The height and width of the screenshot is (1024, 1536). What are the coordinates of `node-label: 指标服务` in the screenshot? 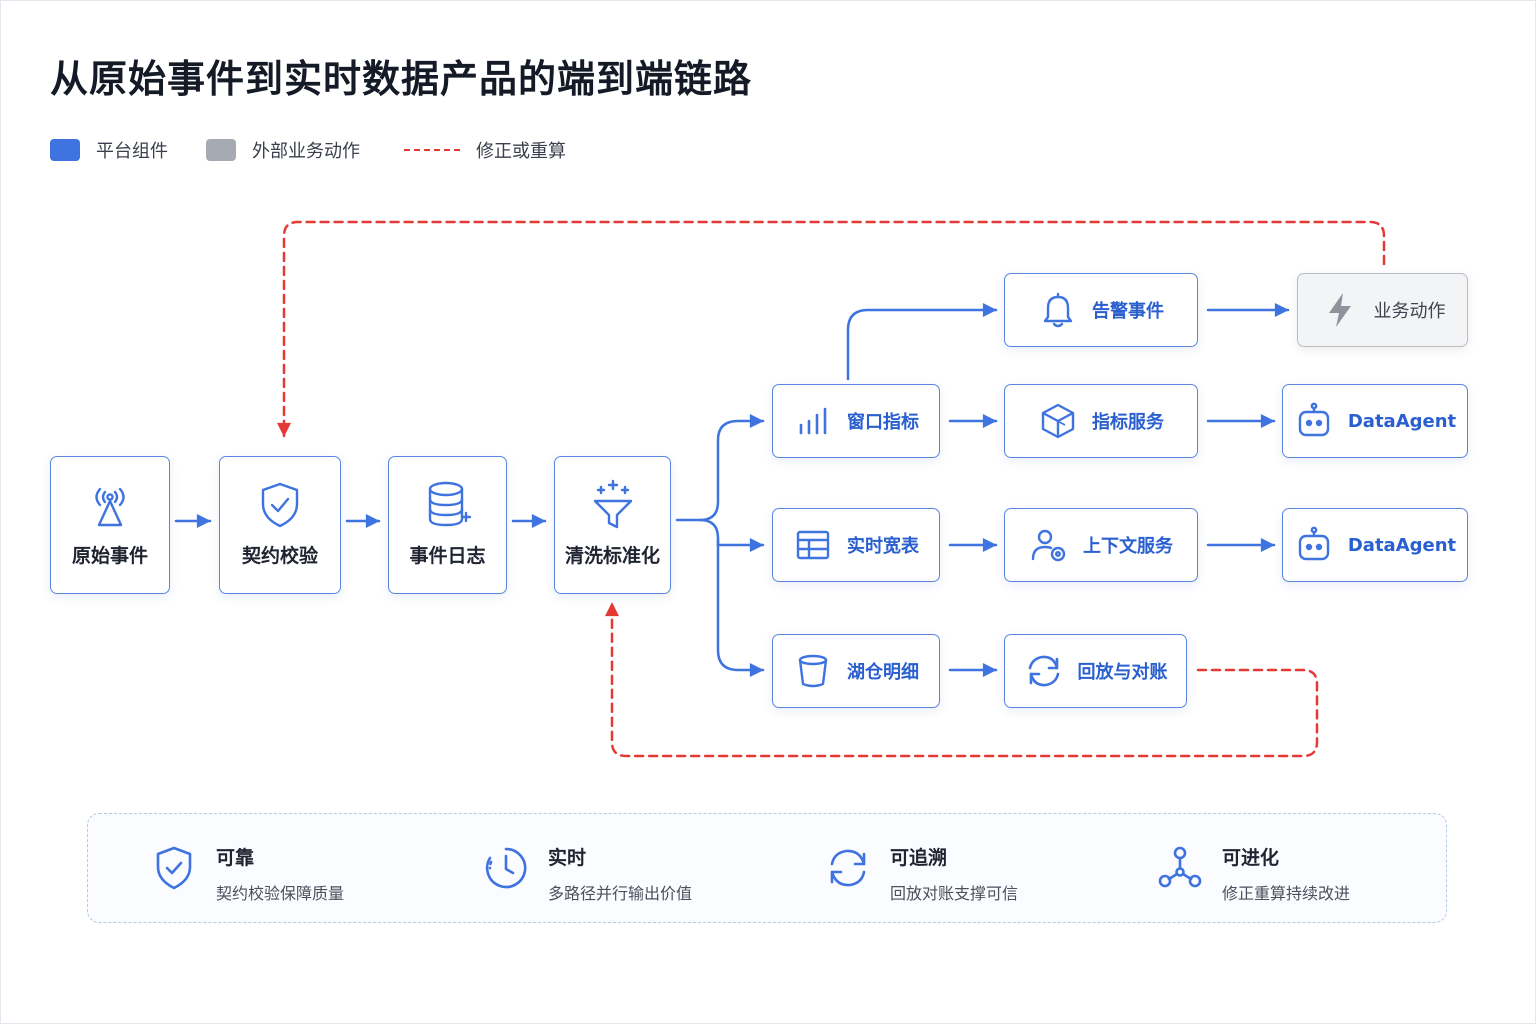 It's located at (1128, 422).